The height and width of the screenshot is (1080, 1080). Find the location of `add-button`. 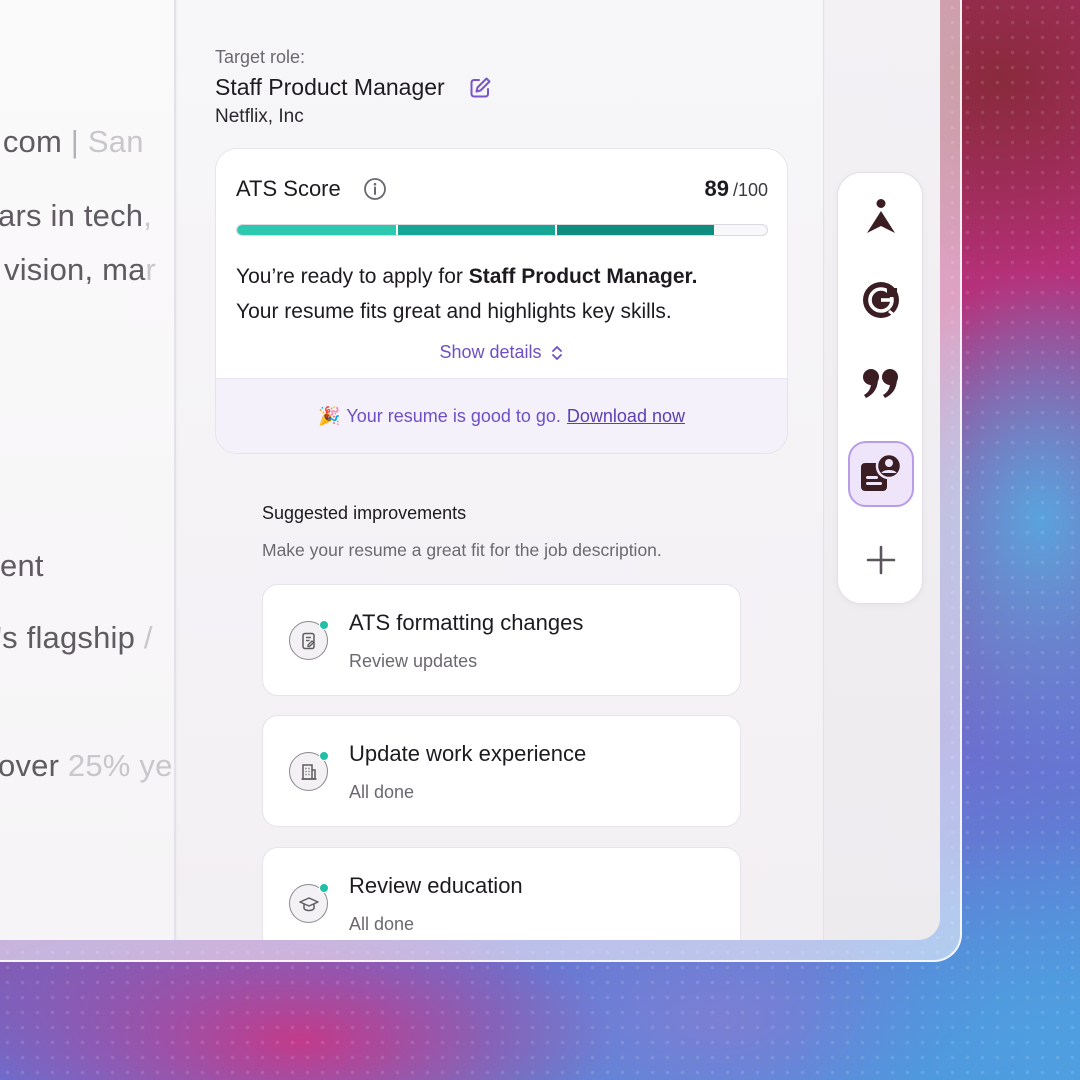

add-button is located at coordinates (881, 560).